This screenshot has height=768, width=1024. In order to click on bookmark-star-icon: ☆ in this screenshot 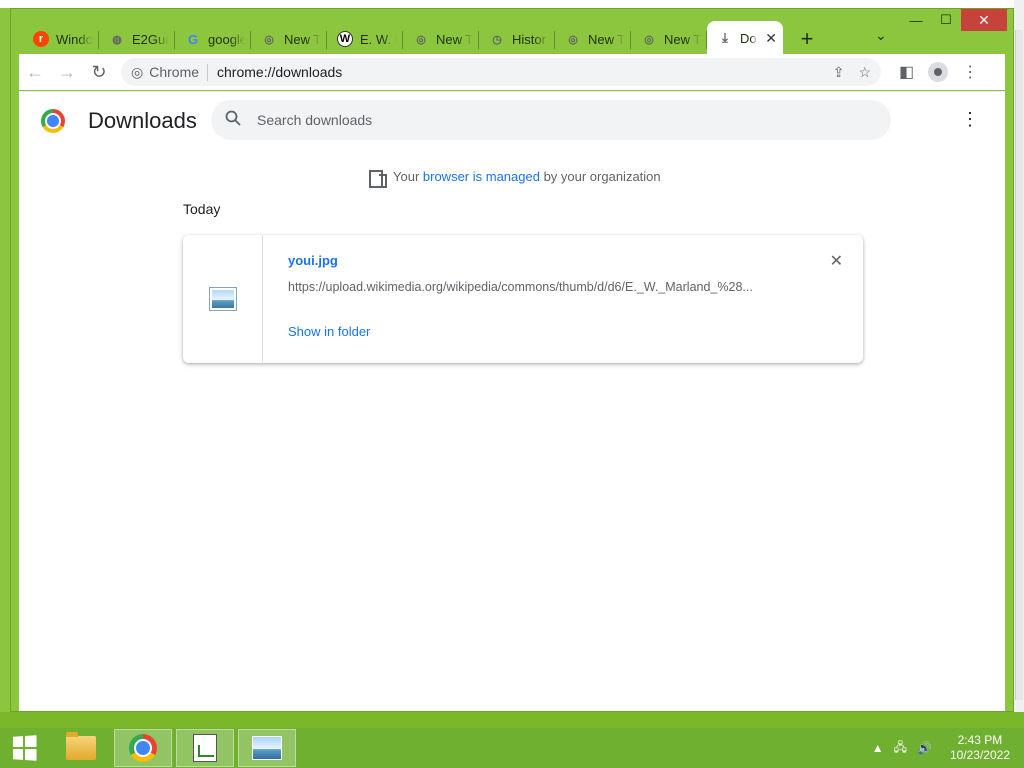, I will do `click(864, 72)`.